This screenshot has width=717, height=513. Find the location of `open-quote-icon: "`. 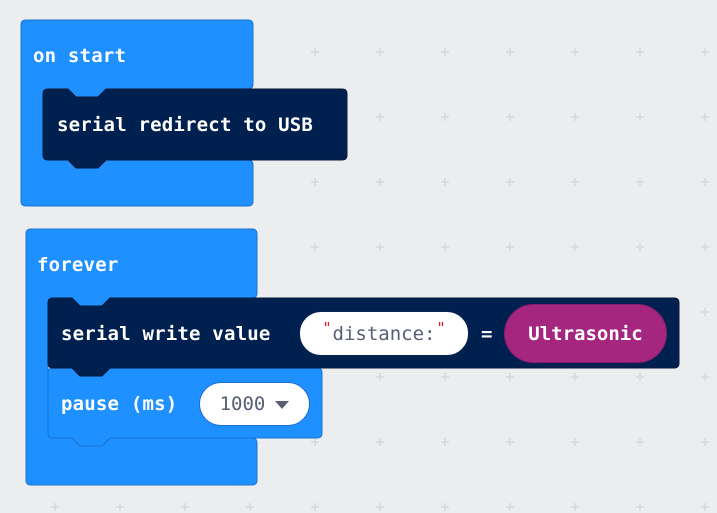

open-quote-icon: " is located at coordinates (327, 327).